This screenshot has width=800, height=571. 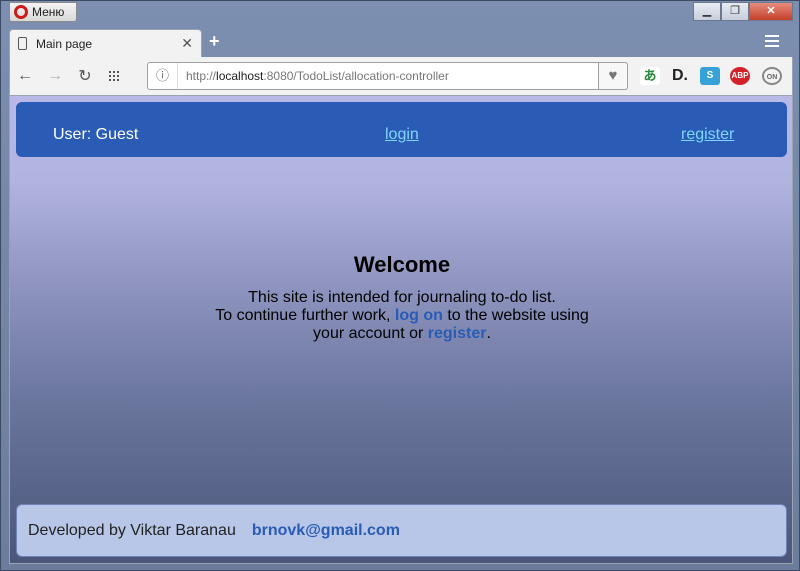 I want to click on speed-dial-icon, so click(x=114, y=76).